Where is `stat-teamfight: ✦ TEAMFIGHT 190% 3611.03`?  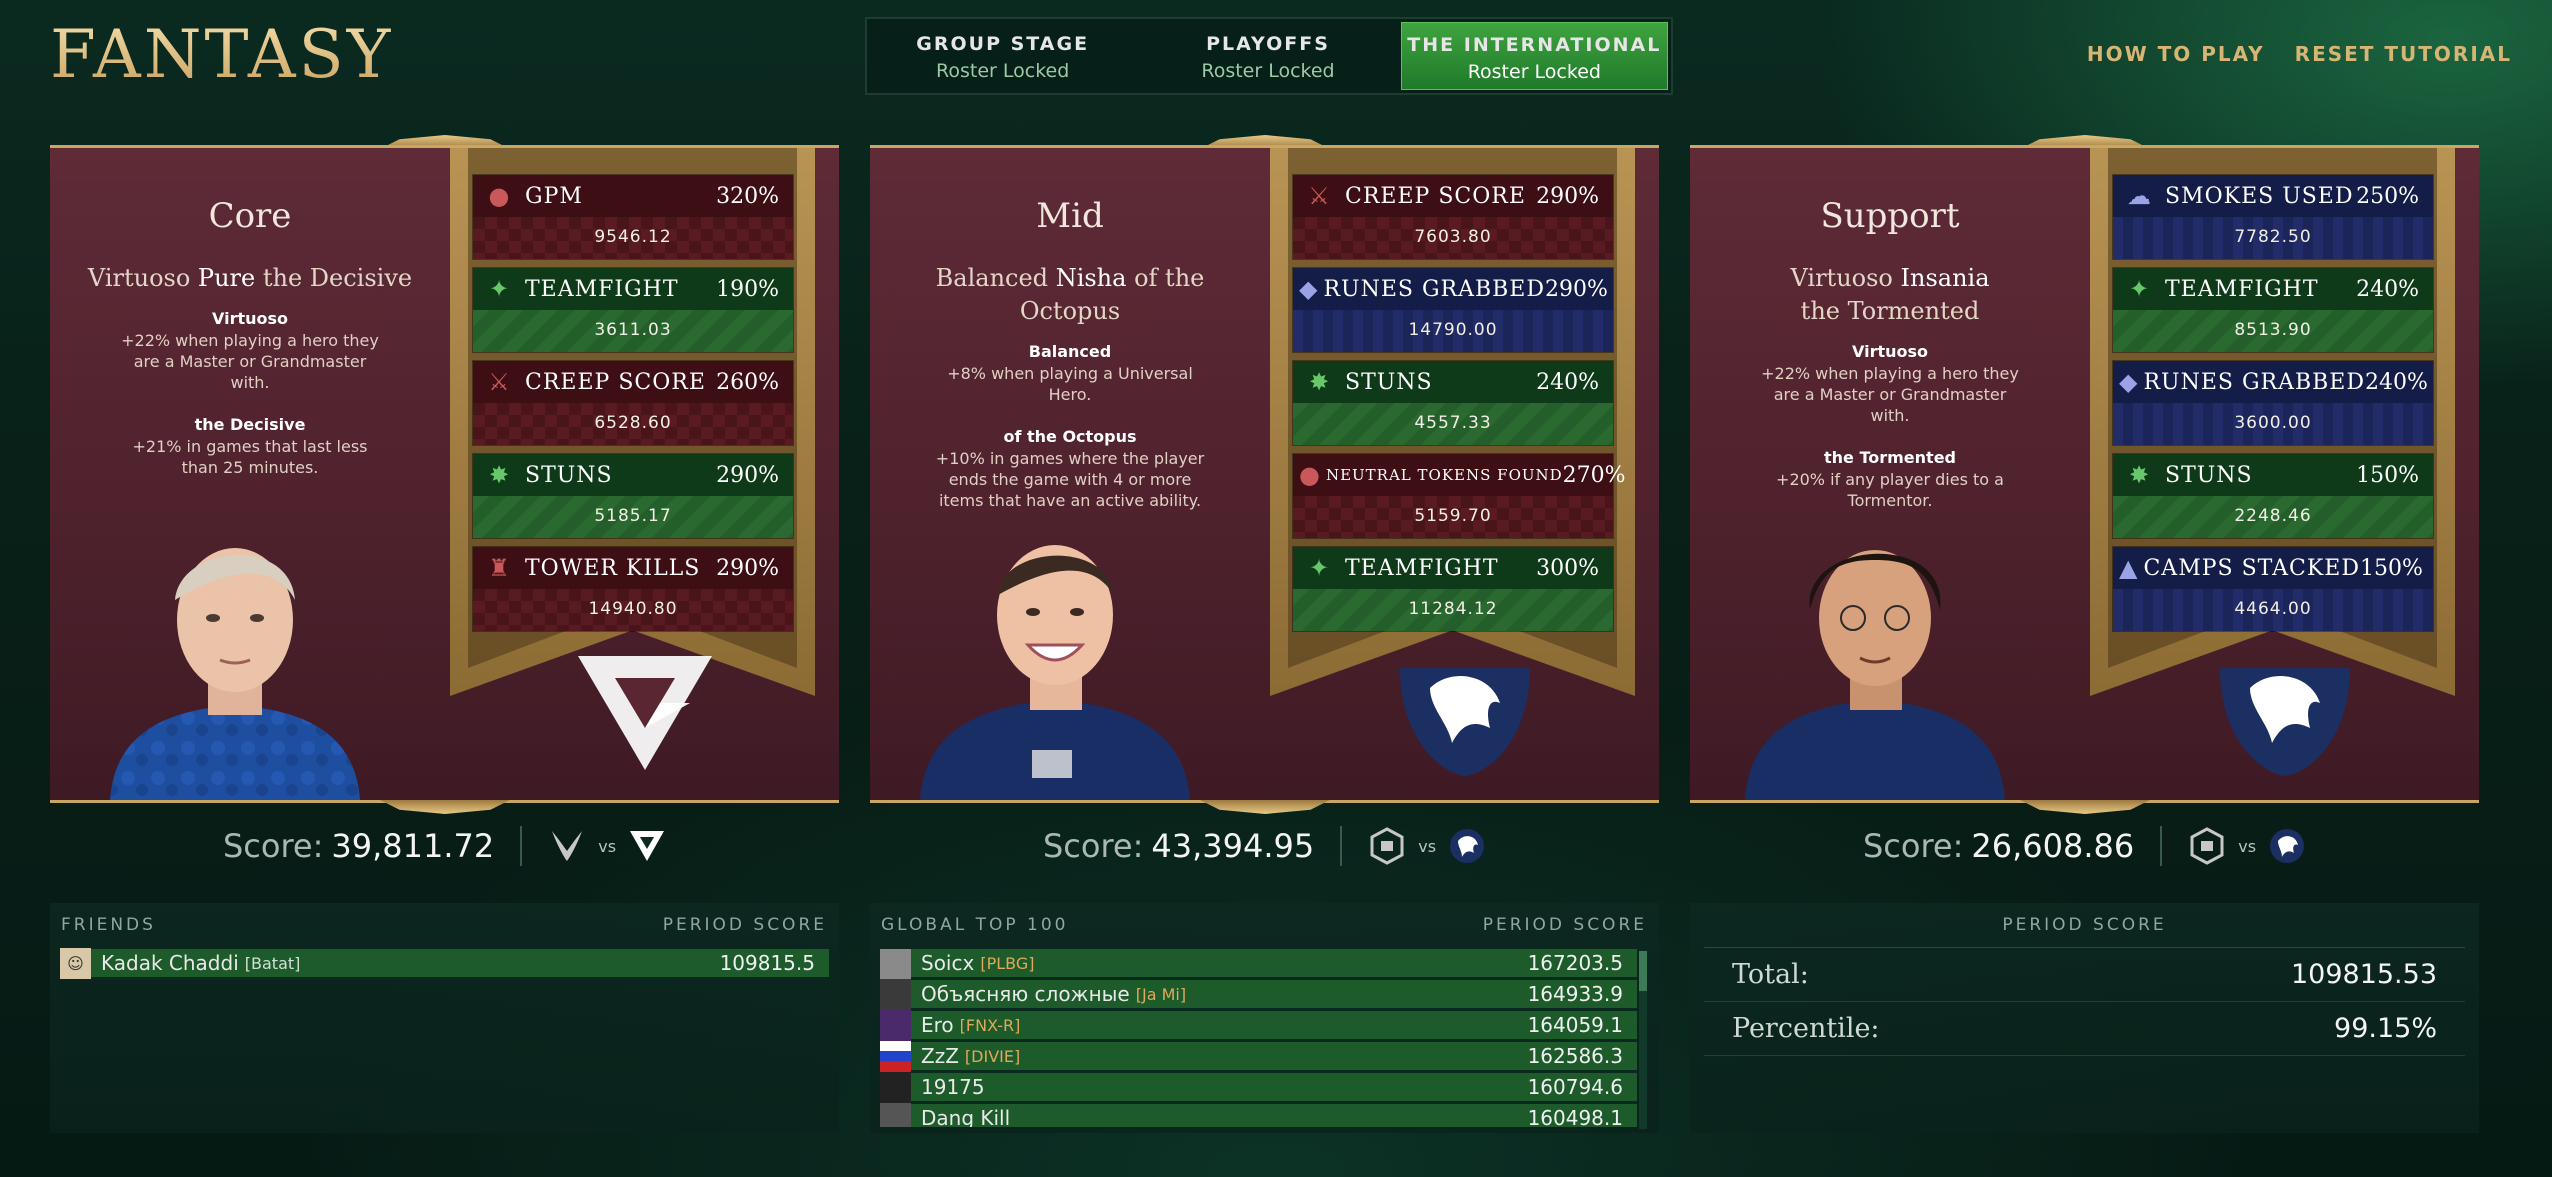 stat-teamfight: ✦ TEAMFIGHT 190% 3611.03 is located at coordinates (633, 310).